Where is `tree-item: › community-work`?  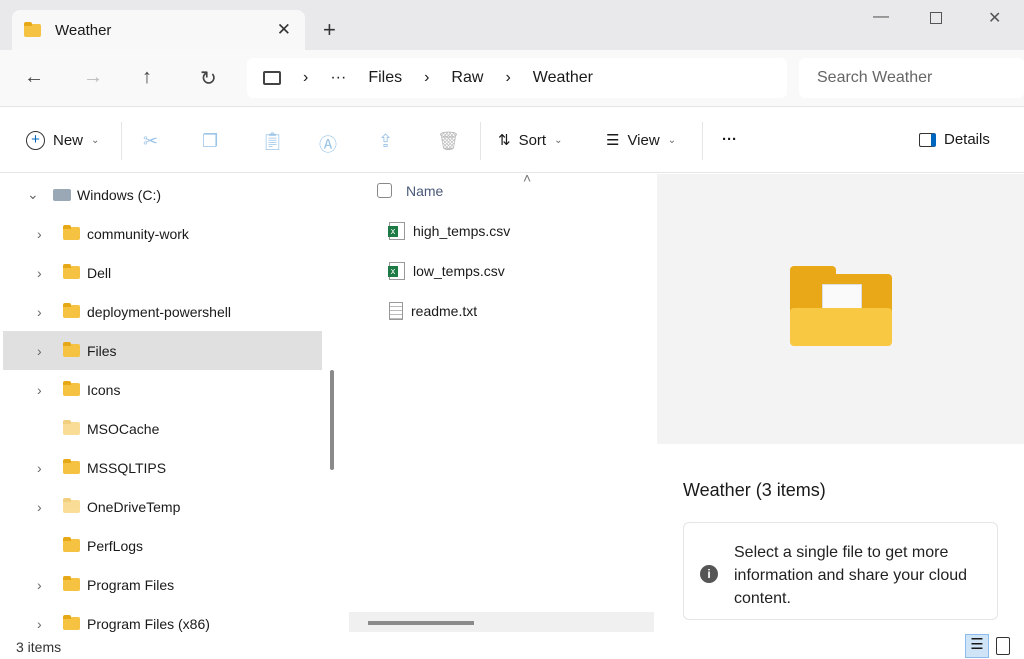
tree-item: › community-work is located at coordinates (162, 233).